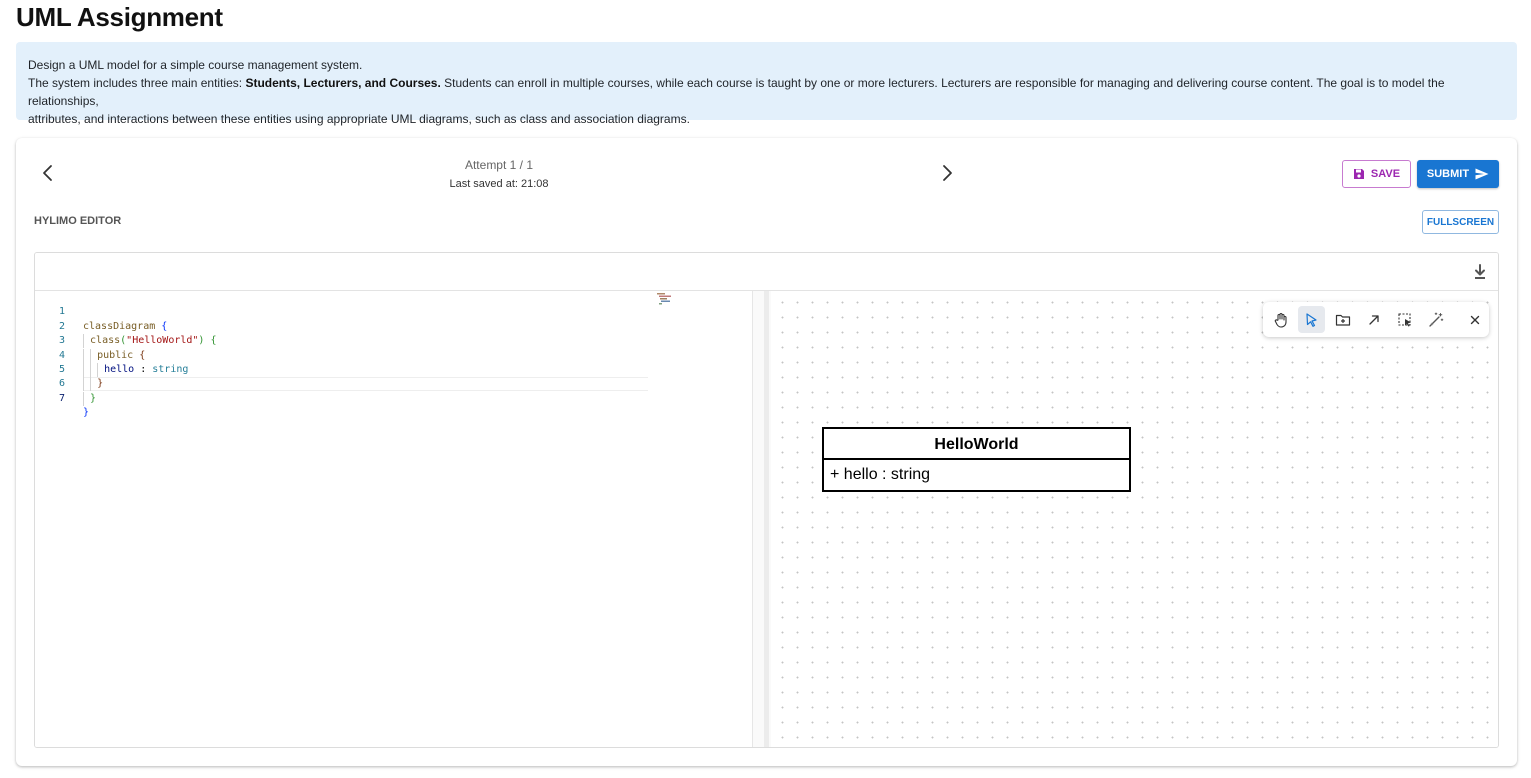 Image resolution: width=1531 pixels, height=778 pixels. I want to click on select-pointer-icon, so click(1311, 319).